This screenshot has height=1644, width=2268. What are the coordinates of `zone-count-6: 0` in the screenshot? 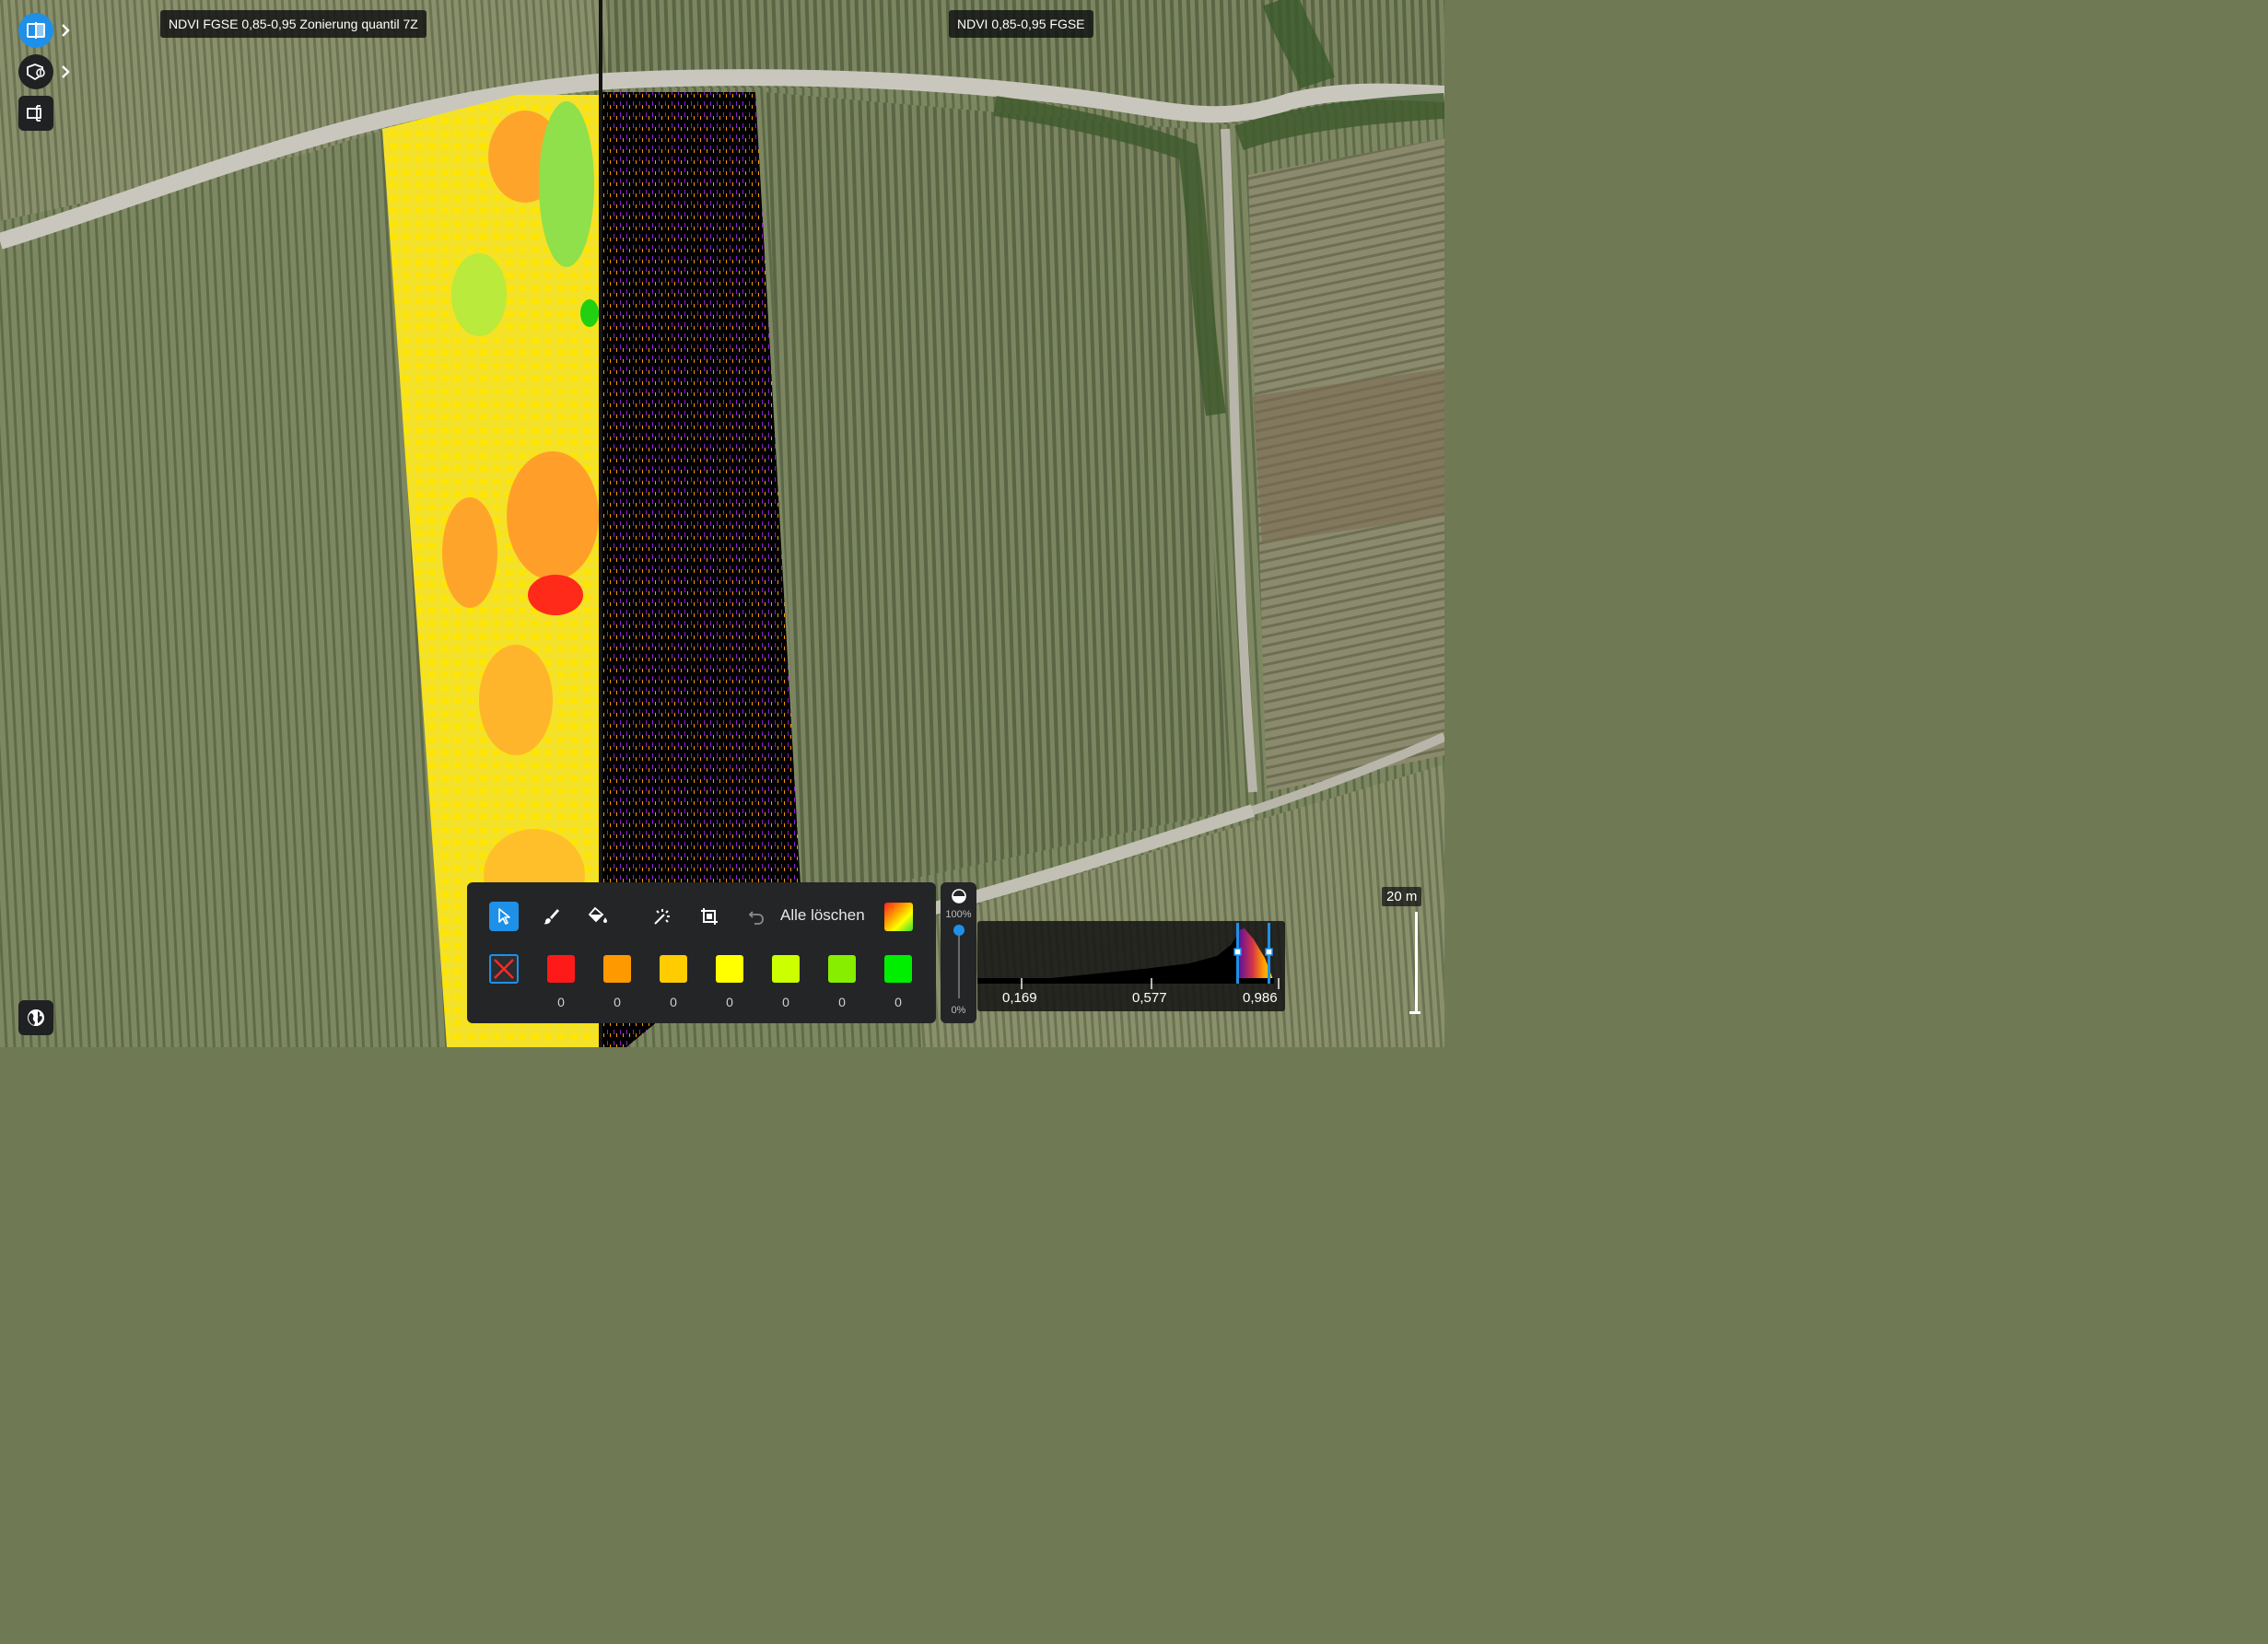 It's located at (842, 1002).